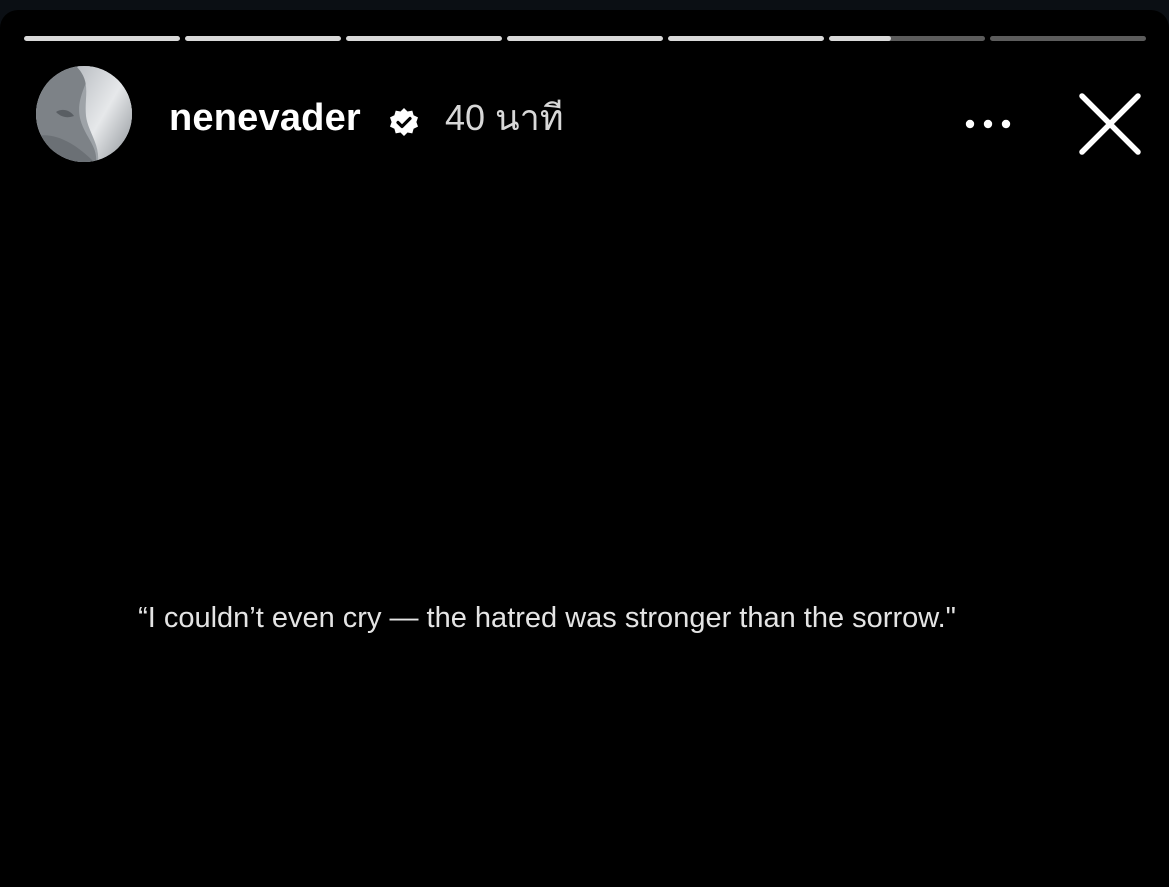 The height and width of the screenshot is (887, 1169). I want to click on close-icon, so click(1110, 124).